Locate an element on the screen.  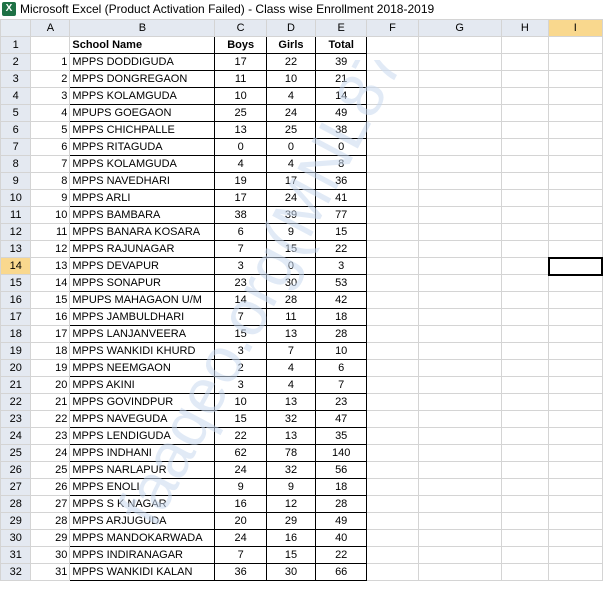
serial-number-cell: 15 is located at coordinates (50, 300).